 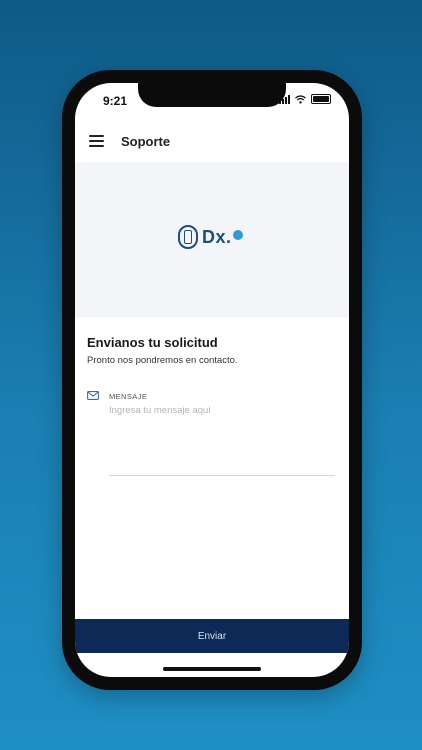 I want to click on phone-logo-icon, so click(x=188, y=237).